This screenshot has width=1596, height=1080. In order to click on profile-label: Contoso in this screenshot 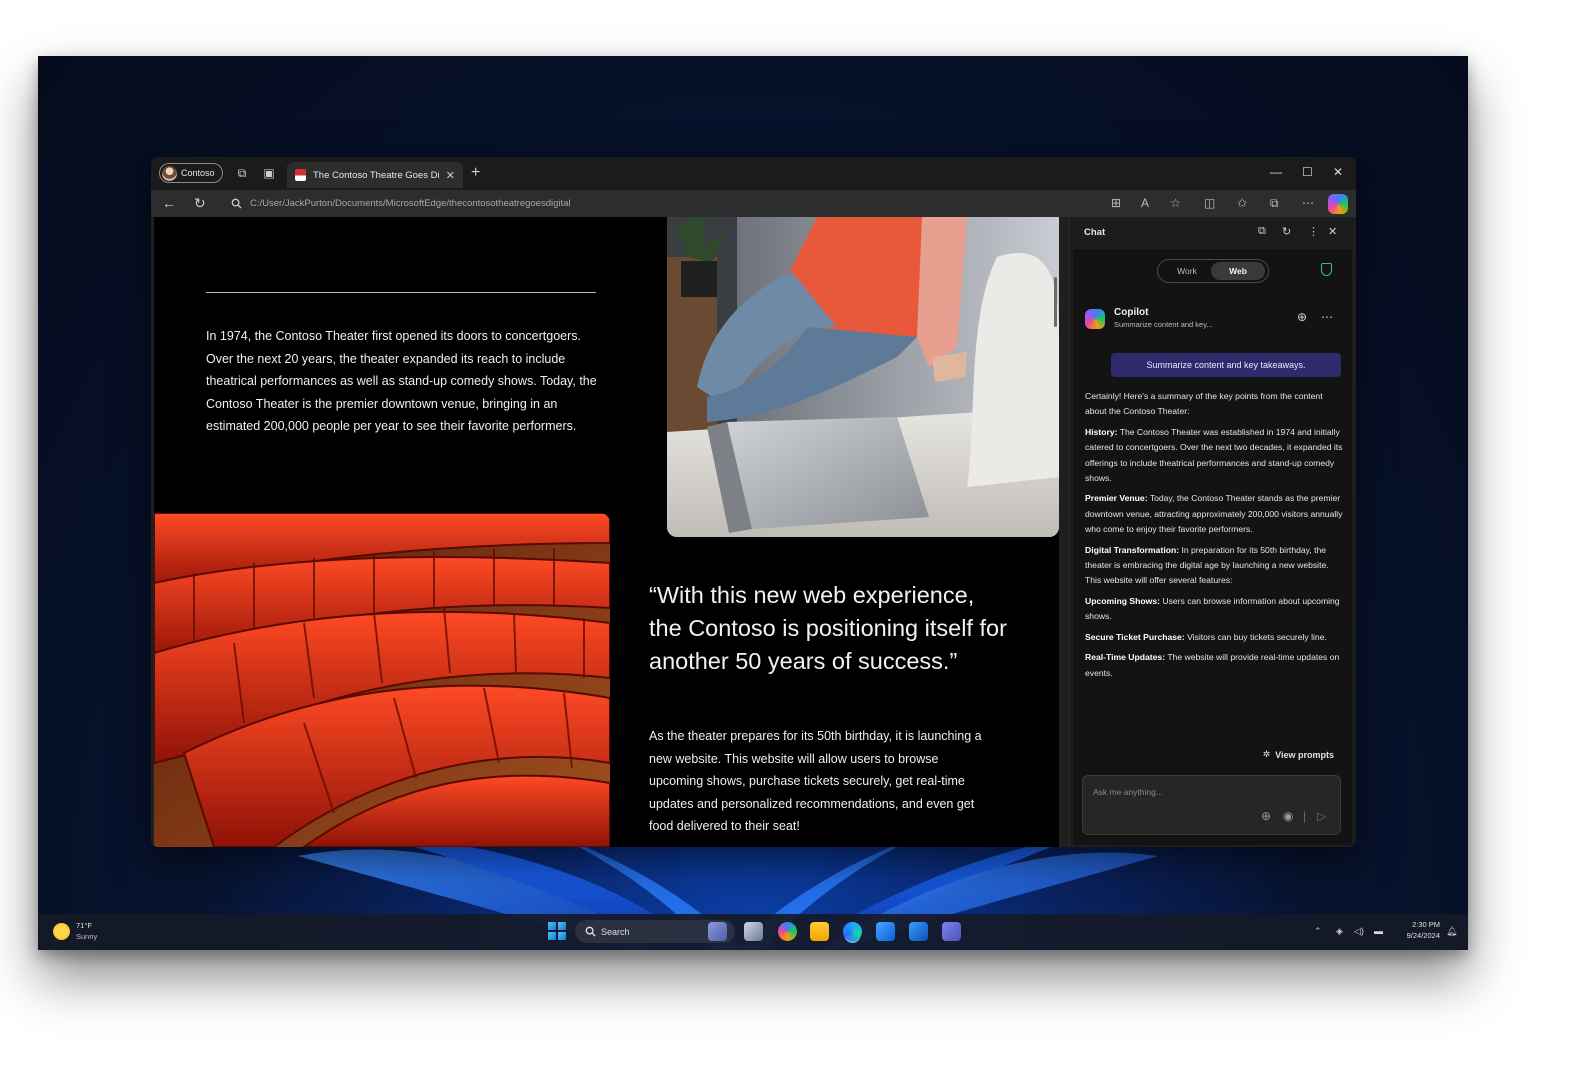, I will do `click(198, 173)`.